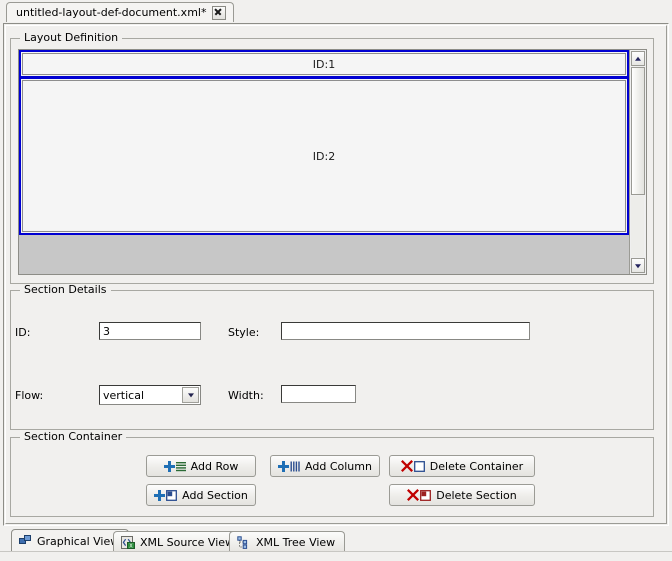 This screenshot has height=561, width=672. Describe the element at coordinates (296, 542) in the screenshot. I see `tab-xml-tree-view-label: XML Tree View` at that location.